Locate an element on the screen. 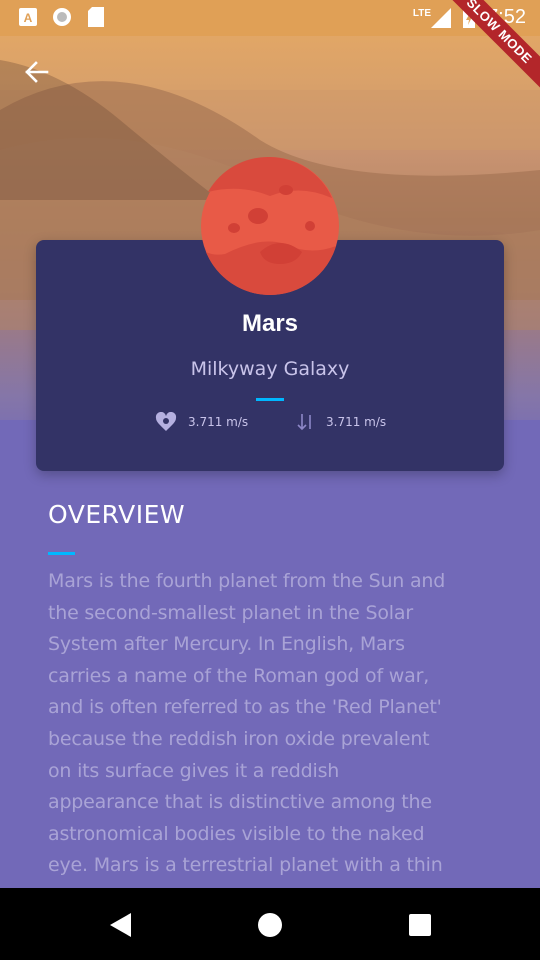  gravity-value: 3.711 m/s is located at coordinates (218, 422).